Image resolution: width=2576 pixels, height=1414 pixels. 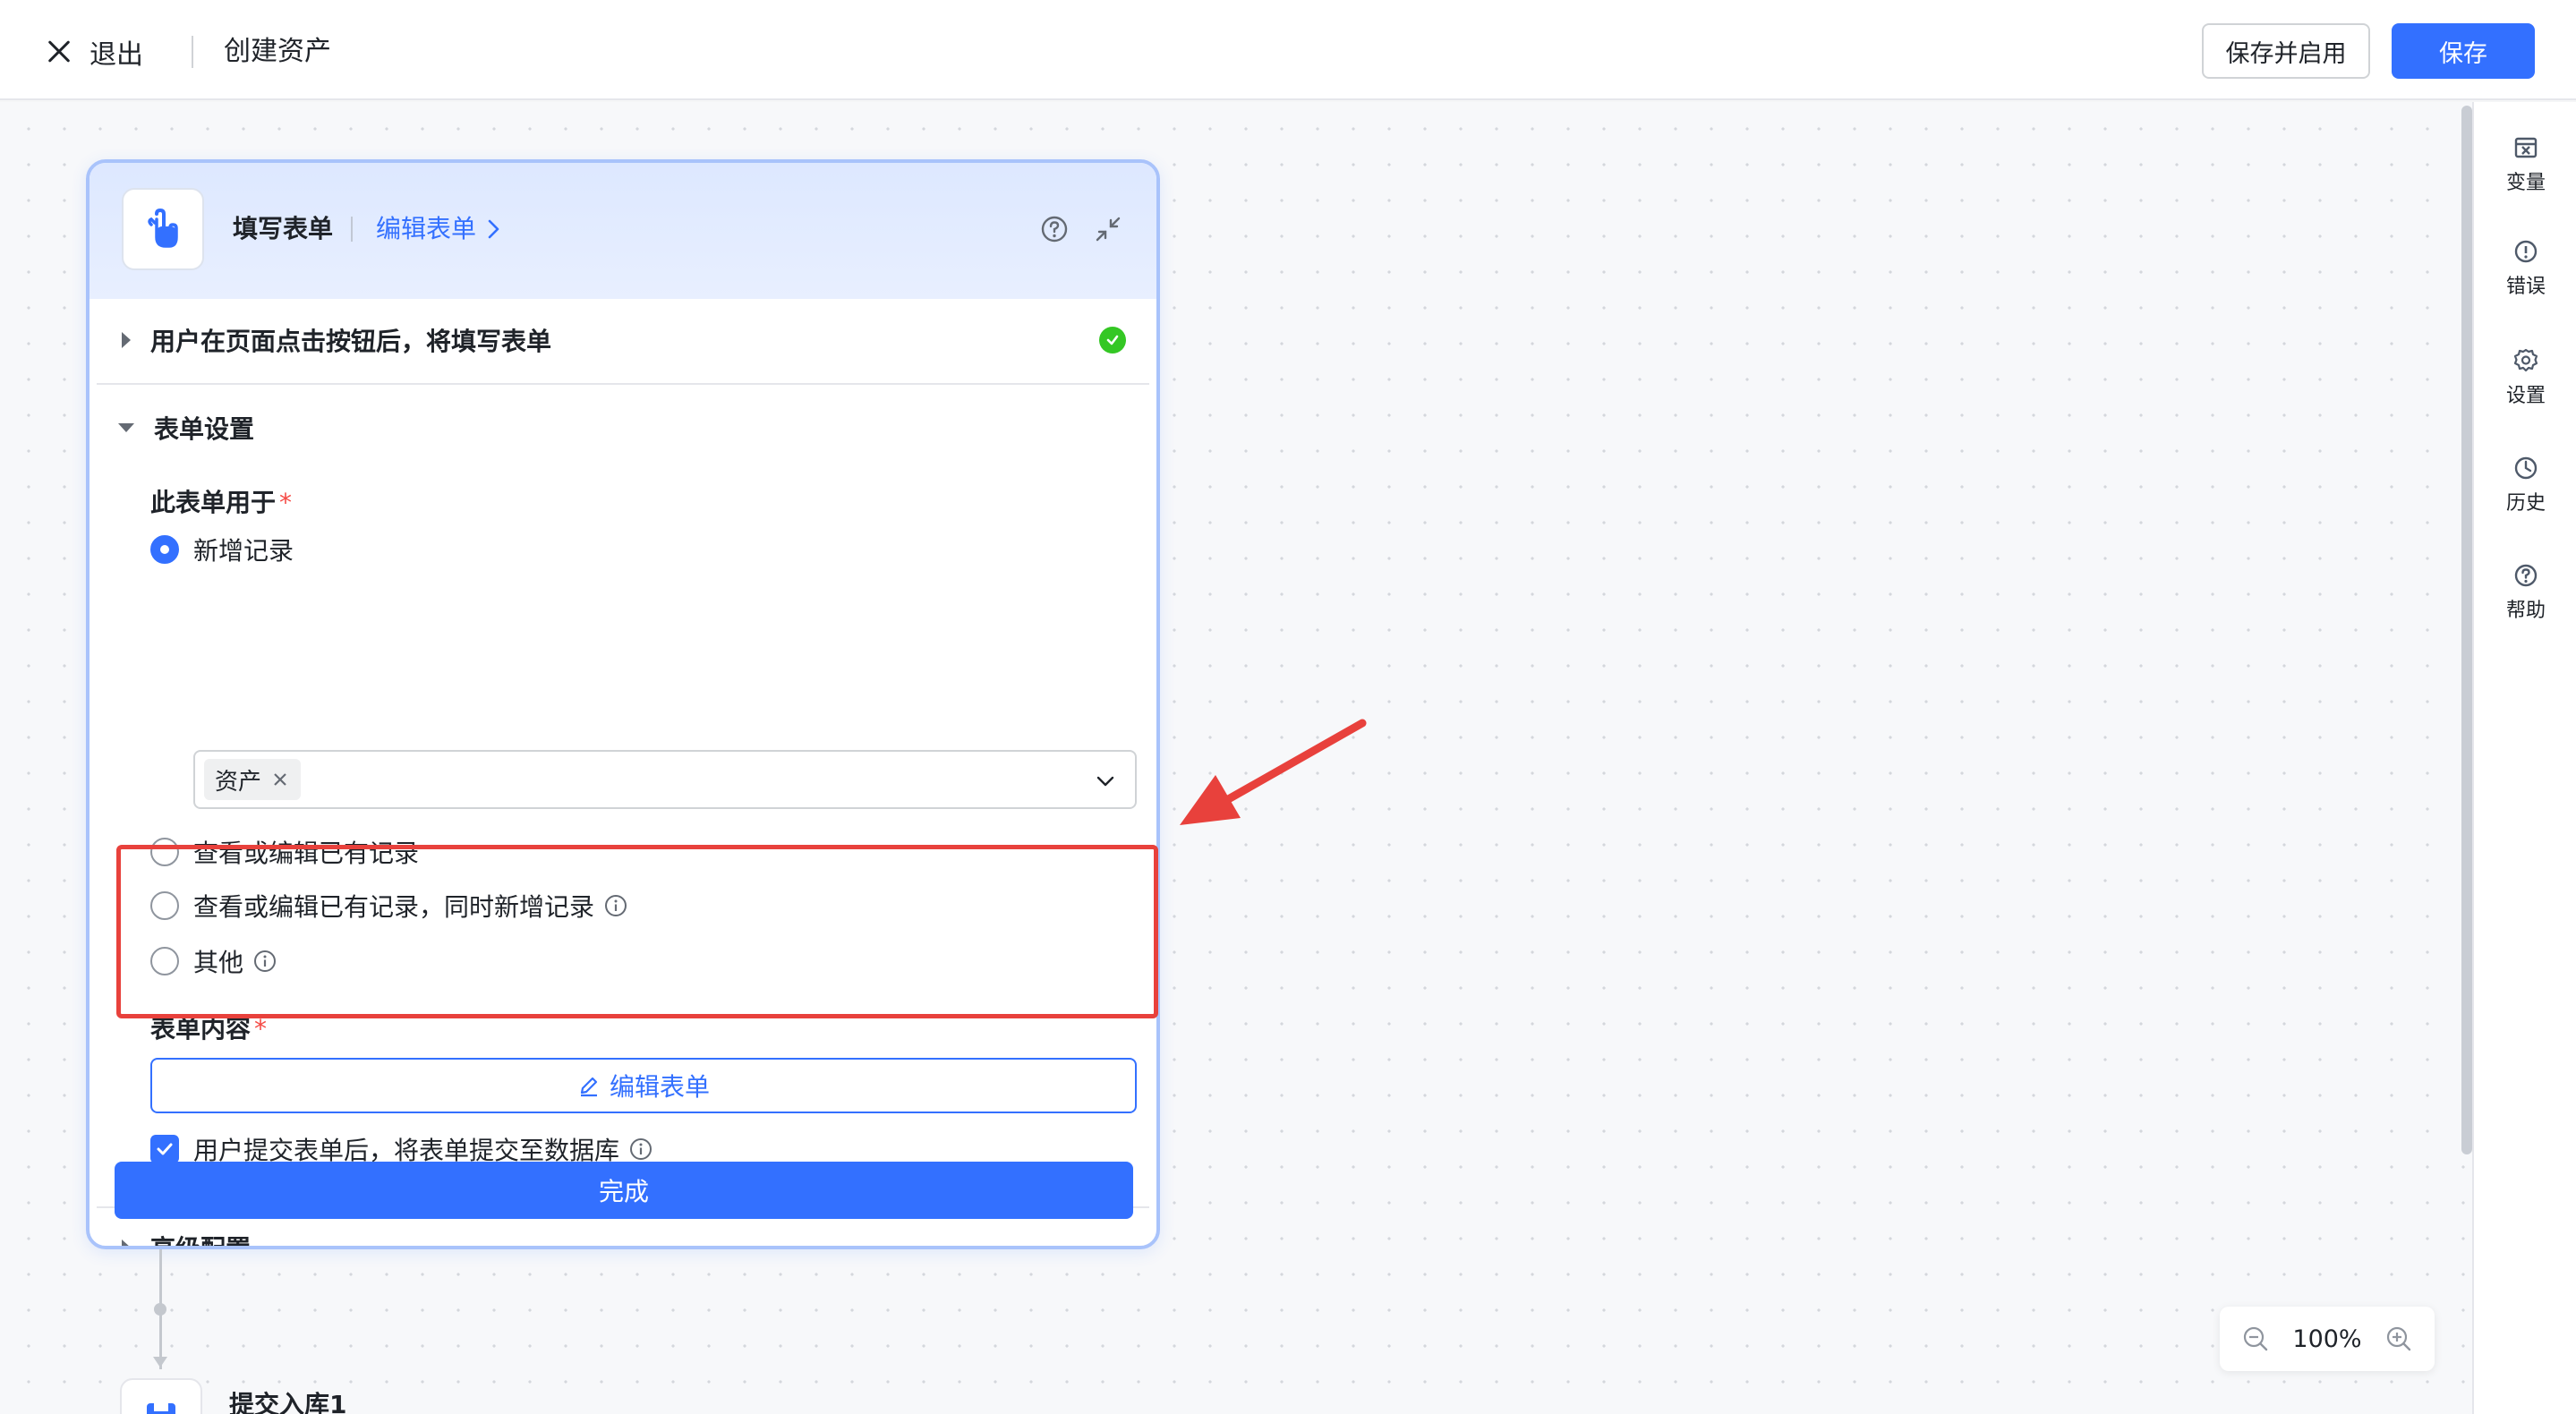 I want to click on rail-label: 历史, so click(x=2525, y=503).